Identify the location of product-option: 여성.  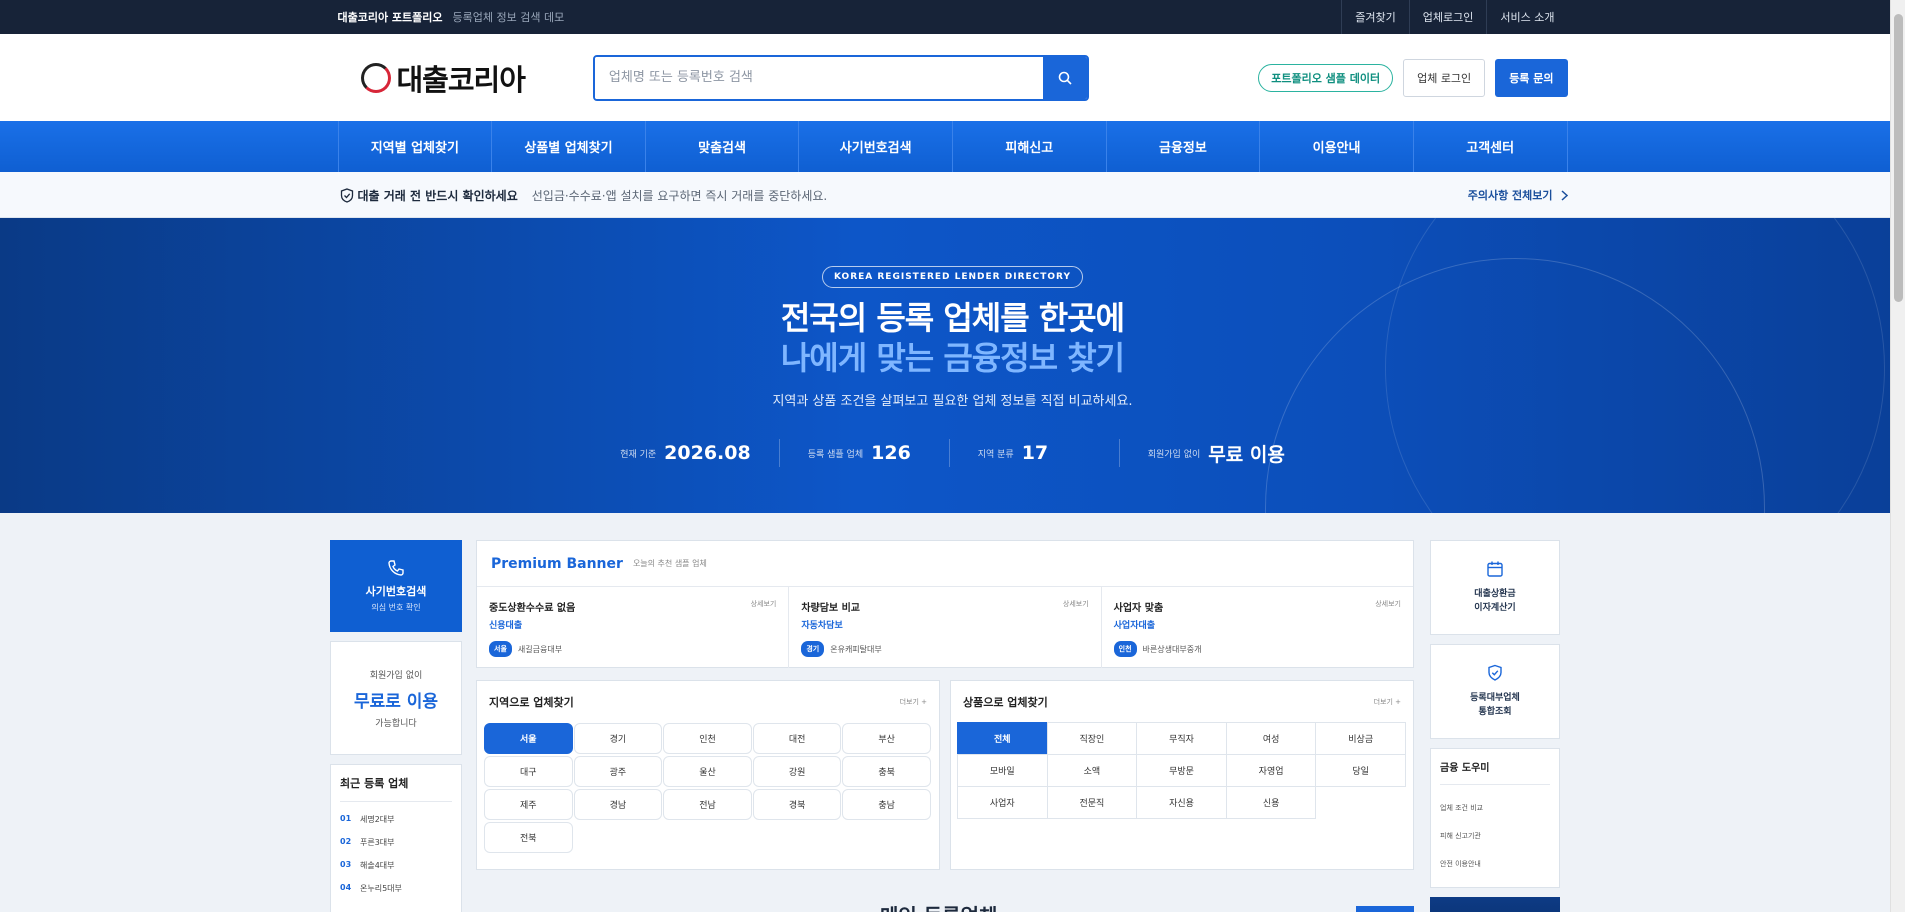
(1271, 738).